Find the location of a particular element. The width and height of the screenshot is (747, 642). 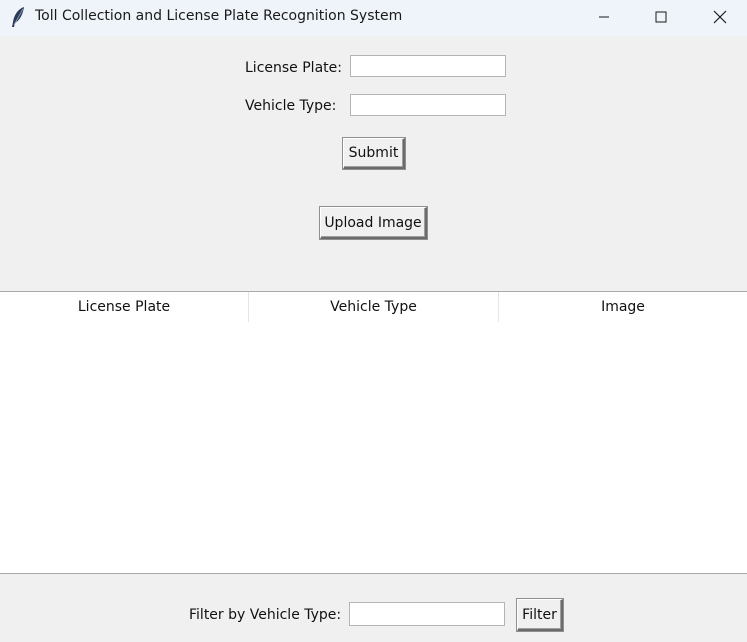

close-button is located at coordinates (720, 17).